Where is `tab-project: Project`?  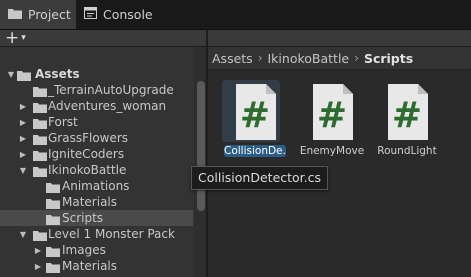 tab-project: Project is located at coordinates (38, 14).